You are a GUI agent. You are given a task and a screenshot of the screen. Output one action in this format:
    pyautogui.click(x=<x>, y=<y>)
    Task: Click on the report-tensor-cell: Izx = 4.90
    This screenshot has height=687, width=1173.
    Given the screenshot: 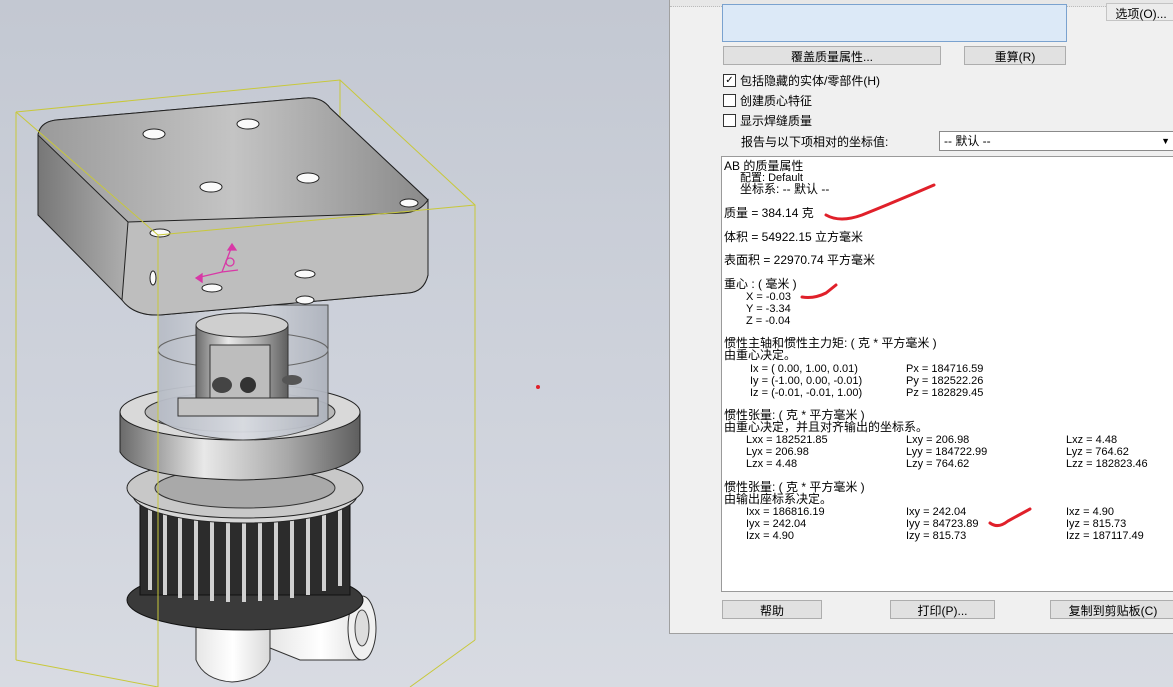 What is the action you would take?
    pyautogui.click(x=770, y=536)
    